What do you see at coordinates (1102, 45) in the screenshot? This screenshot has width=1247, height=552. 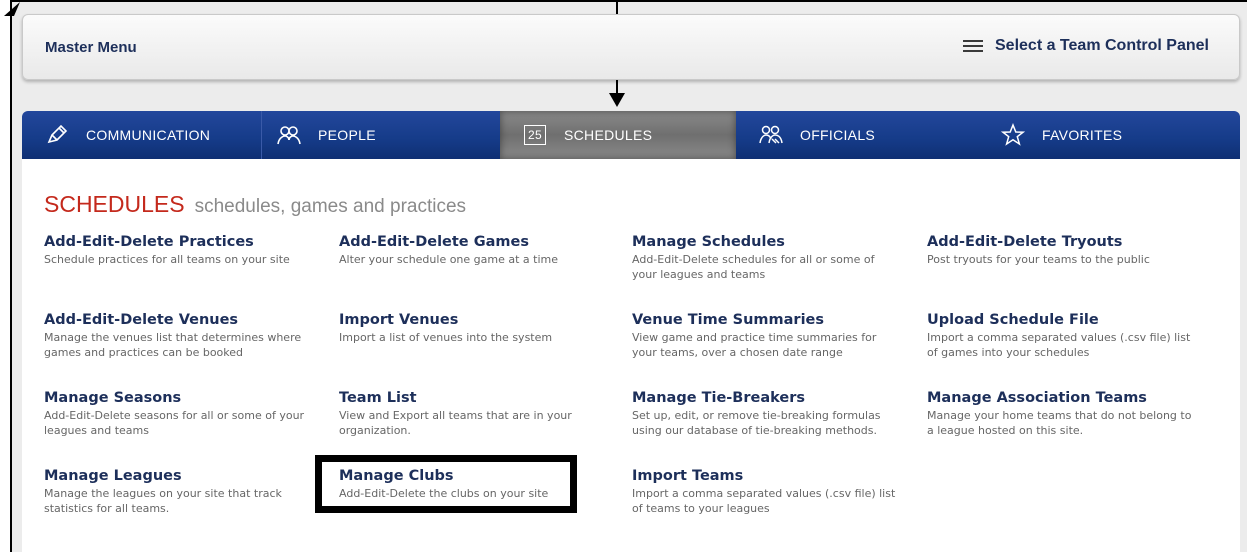 I see `team-control-panel-label: Select a Team Control Panel` at bounding box center [1102, 45].